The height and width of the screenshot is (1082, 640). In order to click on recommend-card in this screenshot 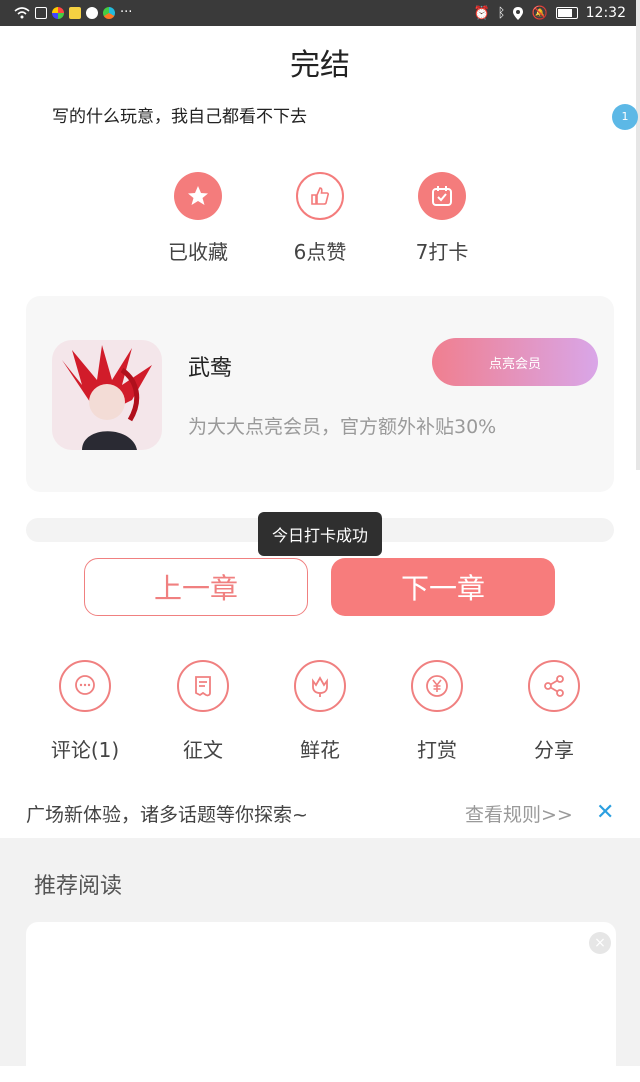, I will do `click(321, 1002)`.